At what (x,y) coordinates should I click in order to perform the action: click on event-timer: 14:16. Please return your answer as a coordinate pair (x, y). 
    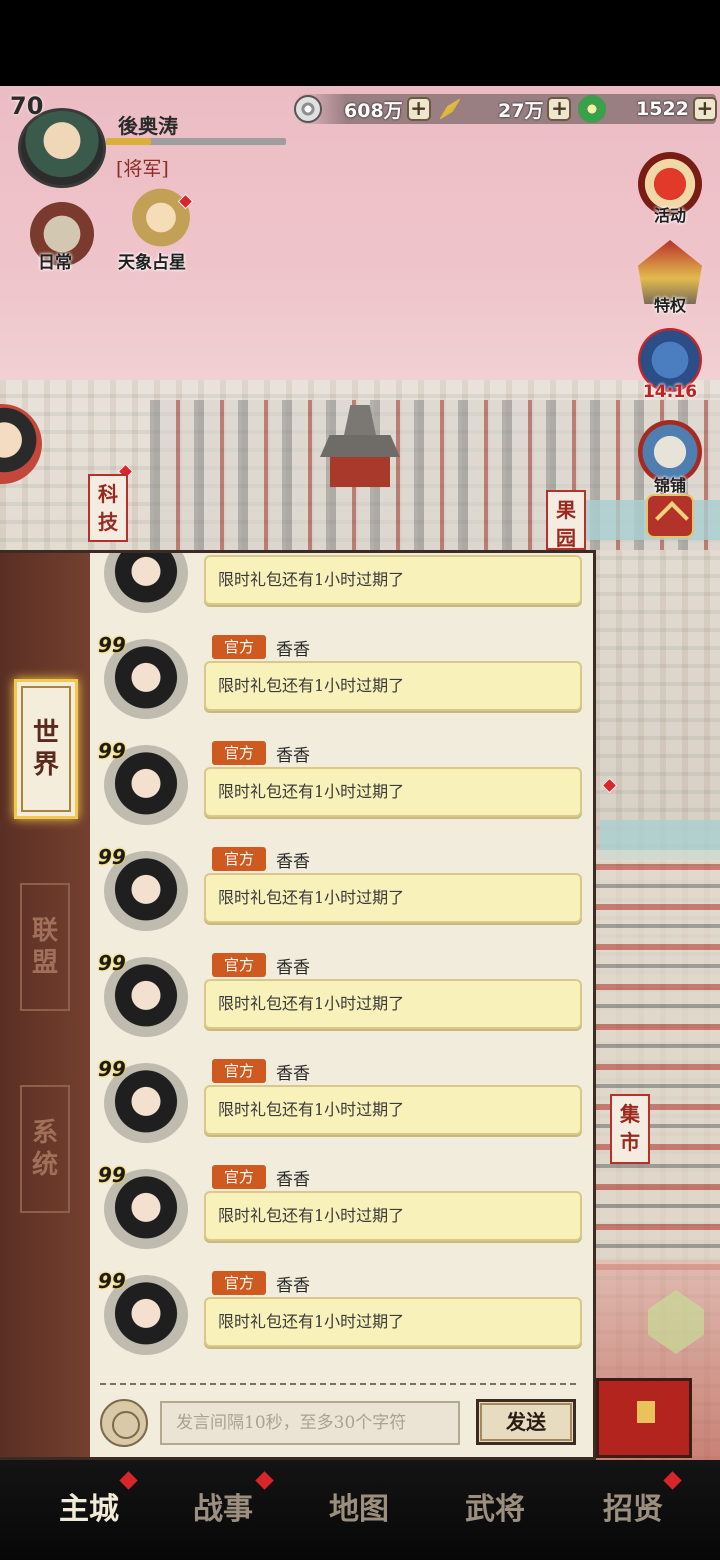
    Looking at the image, I should click on (670, 392).